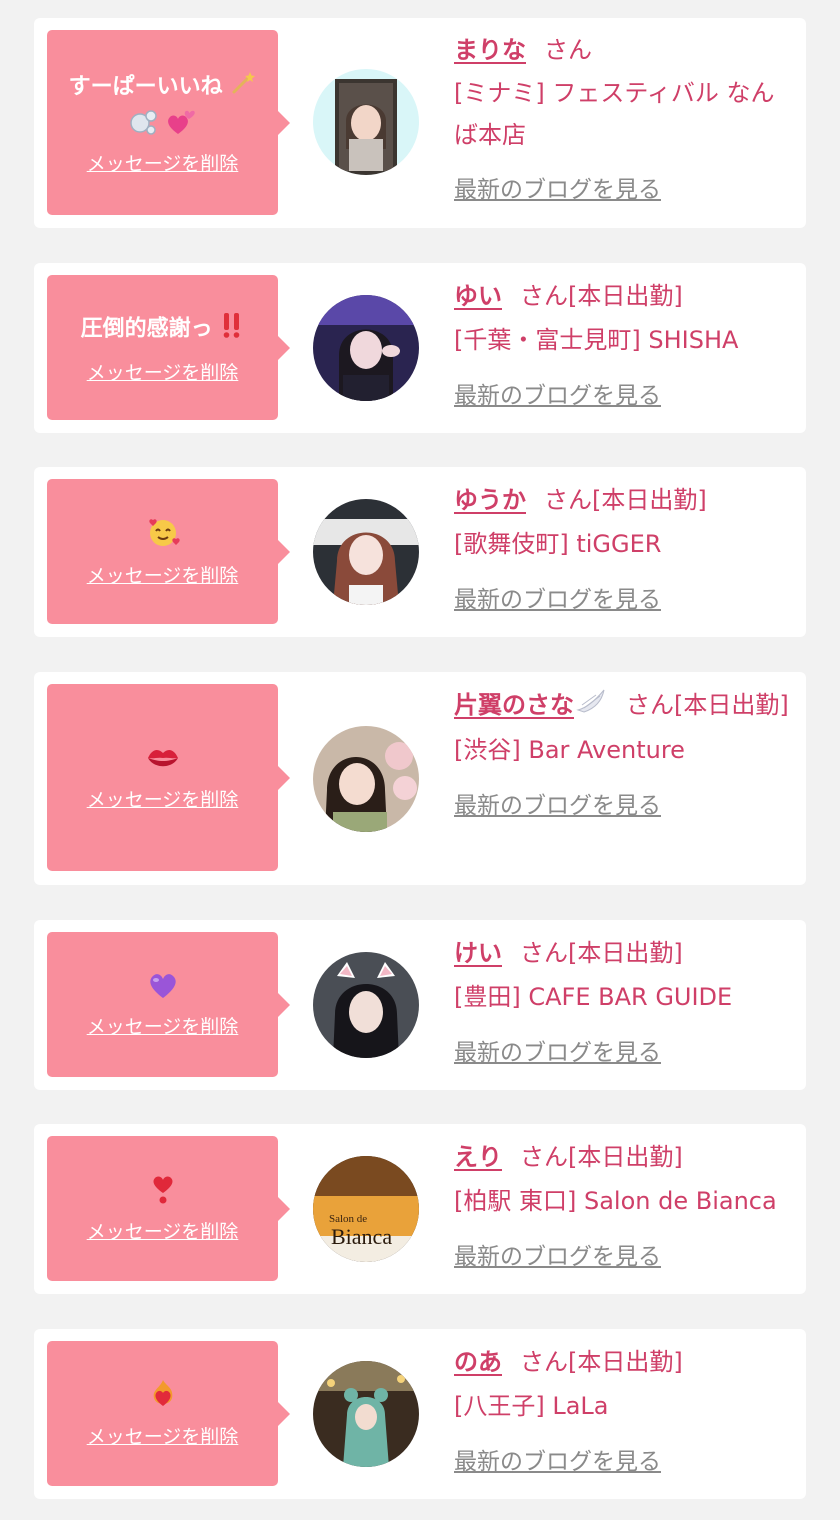 This screenshot has height=1520, width=840. Describe the element at coordinates (144, 124) in the screenshot. I see `bubbles-icon` at that location.